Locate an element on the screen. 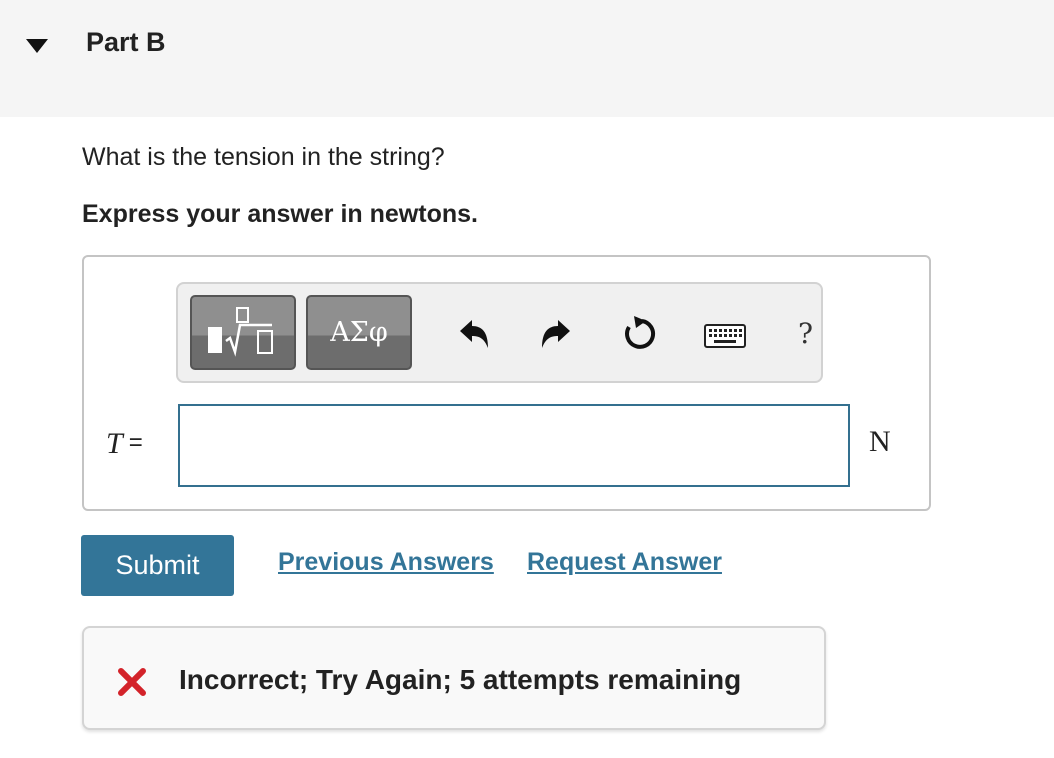  submit-button: Submit is located at coordinates (157, 565).